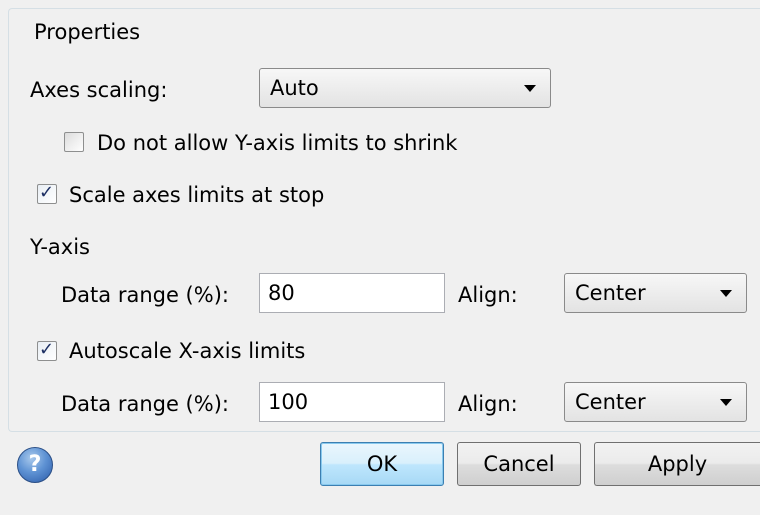 Image resolution: width=760 pixels, height=515 pixels. What do you see at coordinates (655, 402) in the screenshot?
I see `x-align-dropdown: Center` at bounding box center [655, 402].